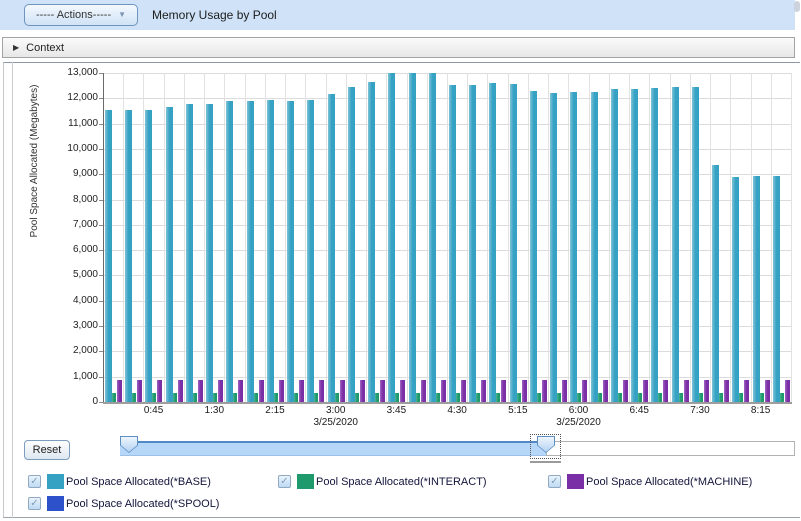 This screenshot has width=801, height=521. I want to click on reset-button: Reset, so click(47, 450).